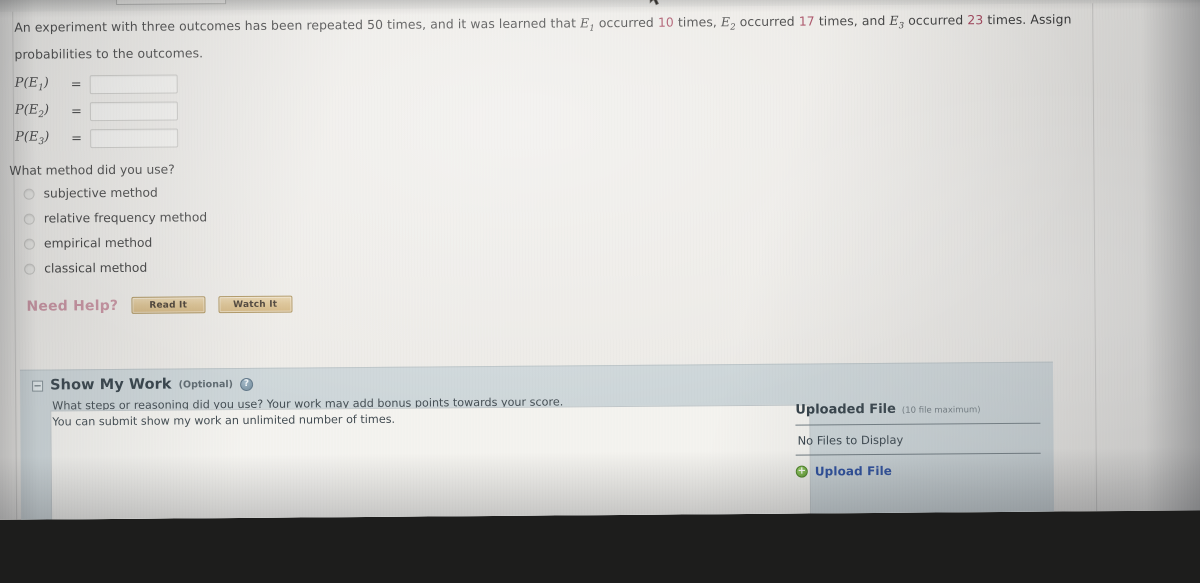 This screenshot has width=1200, height=583. I want to click on upload-file-link: Upload File, so click(853, 471).